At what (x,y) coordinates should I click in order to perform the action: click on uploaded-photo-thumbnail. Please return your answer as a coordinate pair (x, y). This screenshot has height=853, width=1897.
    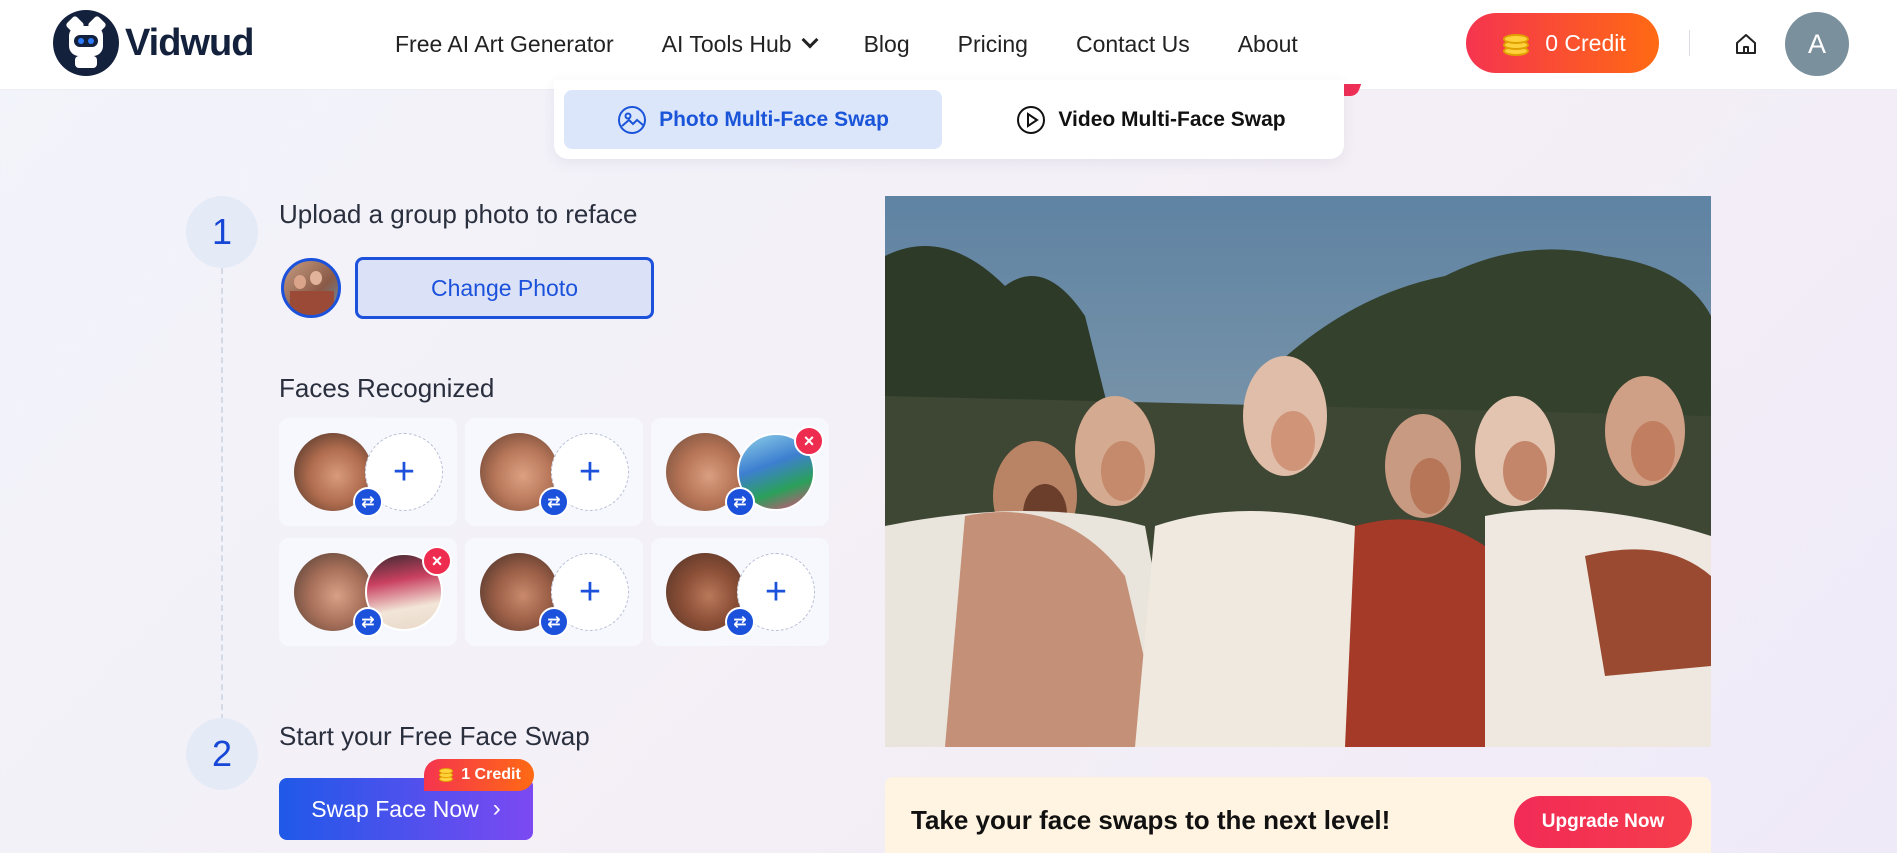
    Looking at the image, I should click on (311, 288).